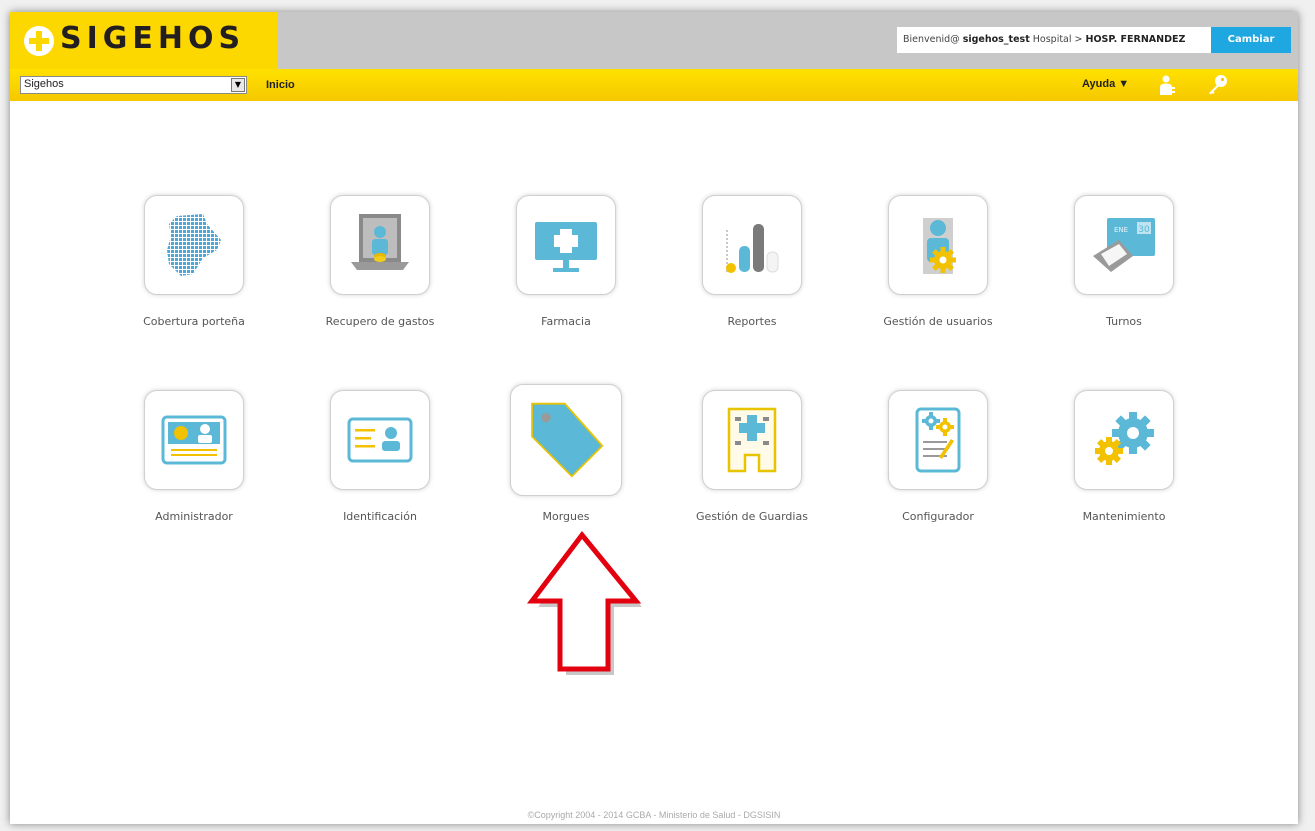 Image resolution: width=1315 pixels, height=831 pixels. What do you see at coordinates (1121, 230) in the screenshot?
I see `svg-text: ENE` at bounding box center [1121, 230].